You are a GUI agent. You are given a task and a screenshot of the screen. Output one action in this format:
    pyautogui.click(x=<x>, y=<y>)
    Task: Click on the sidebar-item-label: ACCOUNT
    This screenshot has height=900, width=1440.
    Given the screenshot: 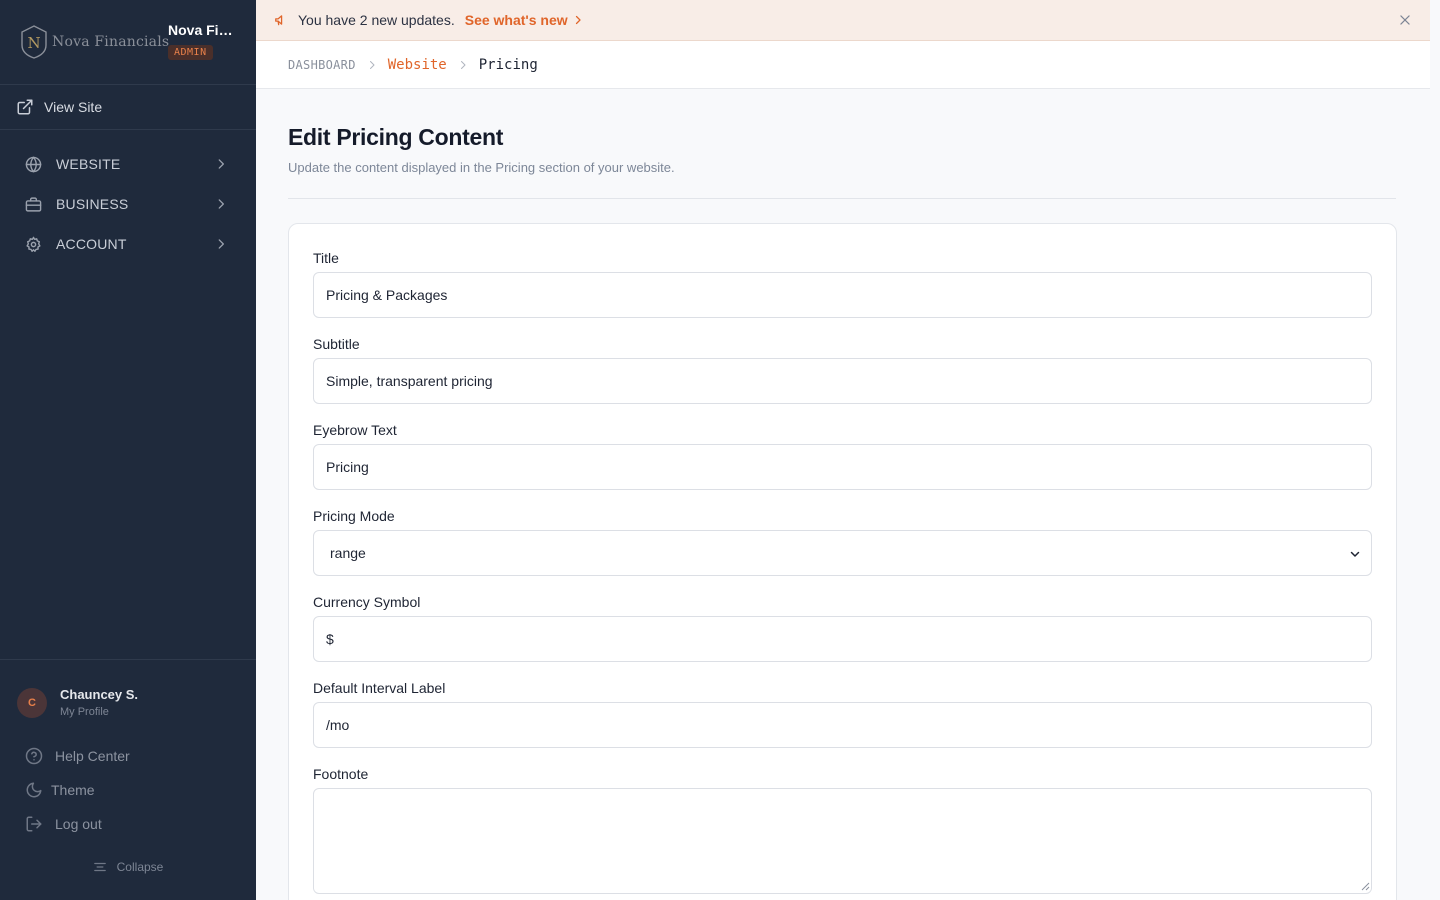 What is the action you would take?
    pyautogui.click(x=91, y=244)
    